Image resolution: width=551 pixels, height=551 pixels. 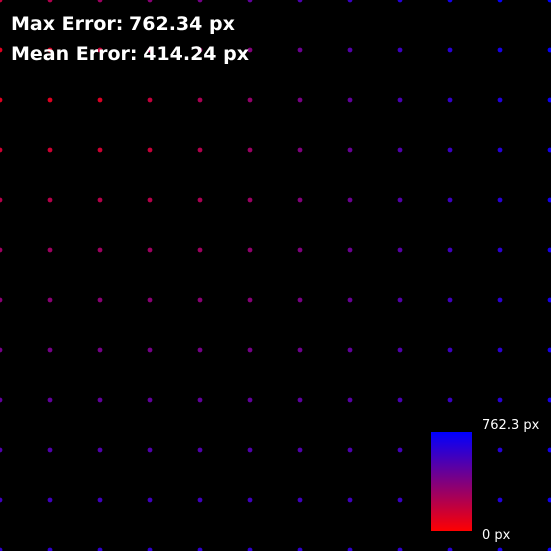 What do you see at coordinates (74, 54) in the screenshot?
I see `mean-error-label: Mean Error:` at bounding box center [74, 54].